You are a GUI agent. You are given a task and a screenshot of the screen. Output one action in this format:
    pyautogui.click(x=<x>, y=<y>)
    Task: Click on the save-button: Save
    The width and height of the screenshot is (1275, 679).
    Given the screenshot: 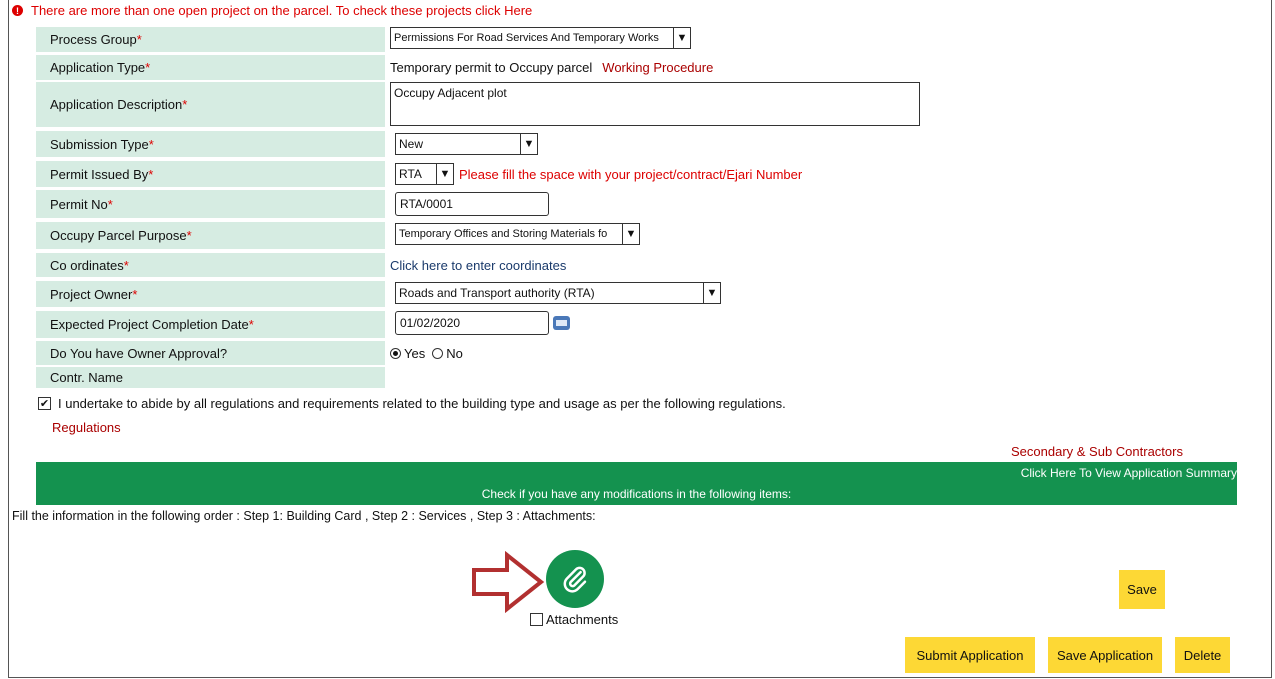 What is the action you would take?
    pyautogui.click(x=1142, y=589)
    